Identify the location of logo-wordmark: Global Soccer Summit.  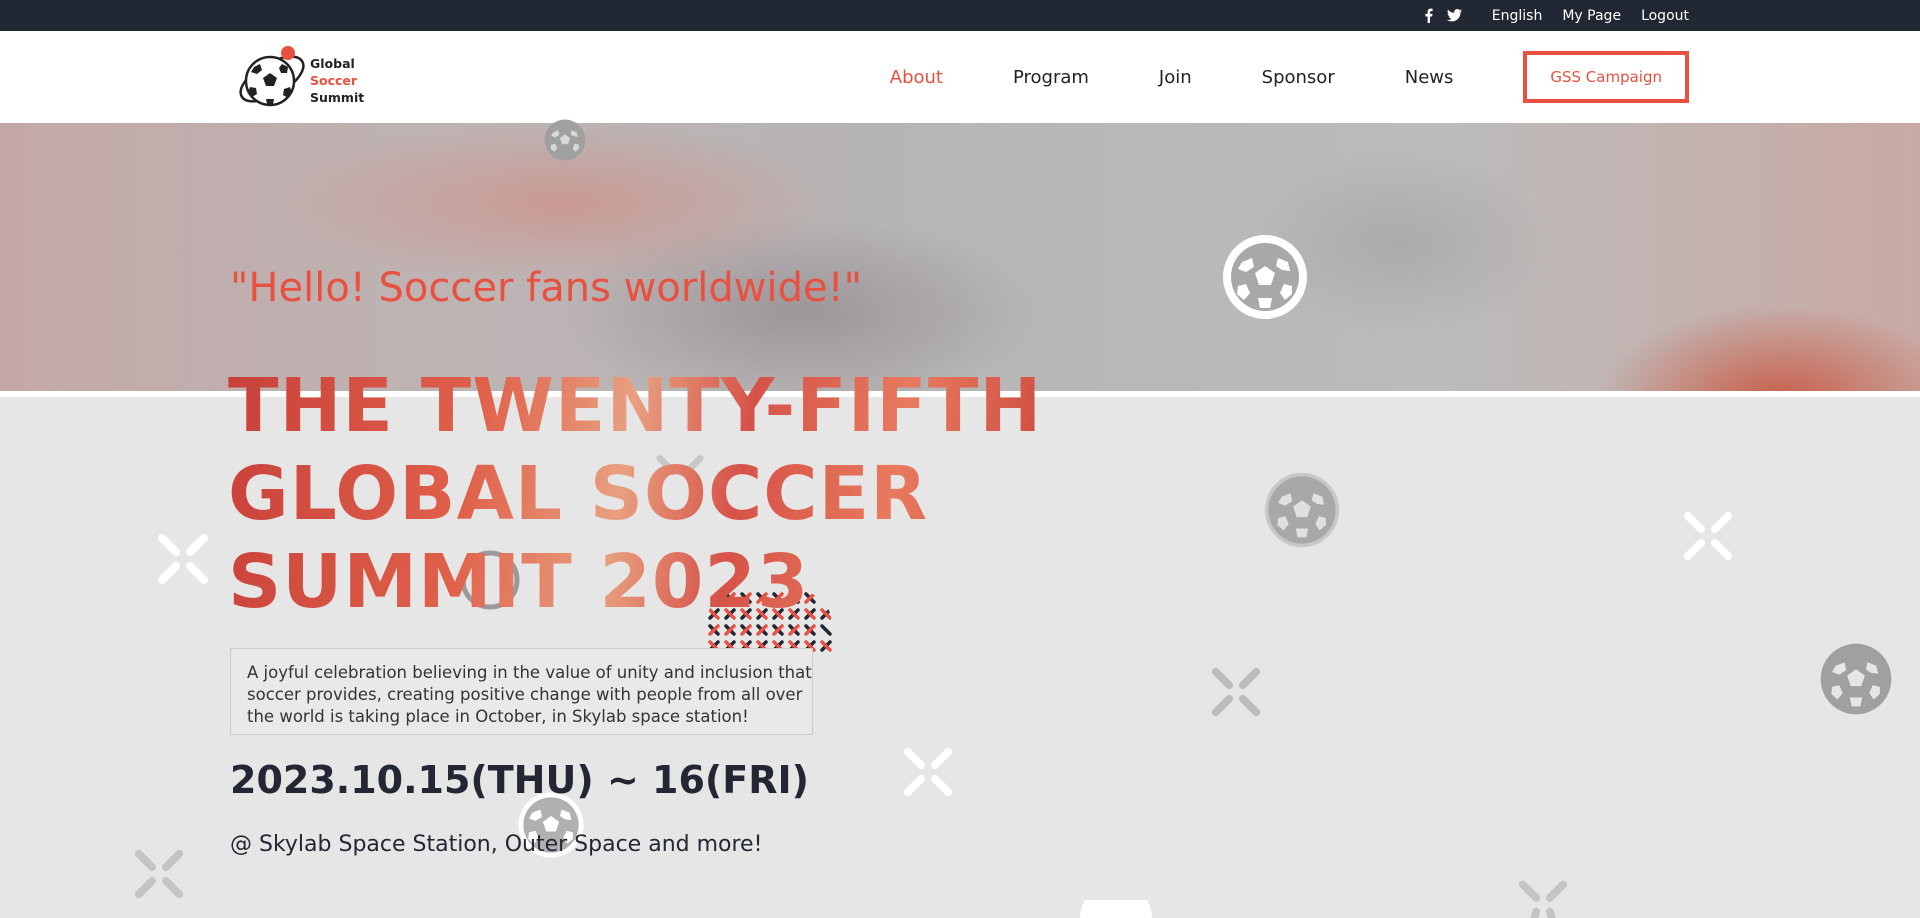
(337, 80).